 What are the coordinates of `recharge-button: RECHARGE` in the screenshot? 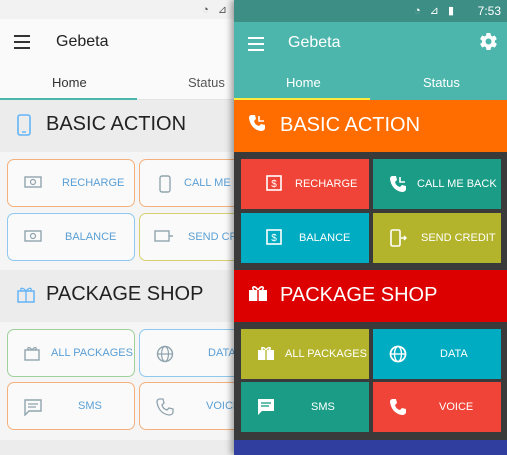 It's located at (71, 183).